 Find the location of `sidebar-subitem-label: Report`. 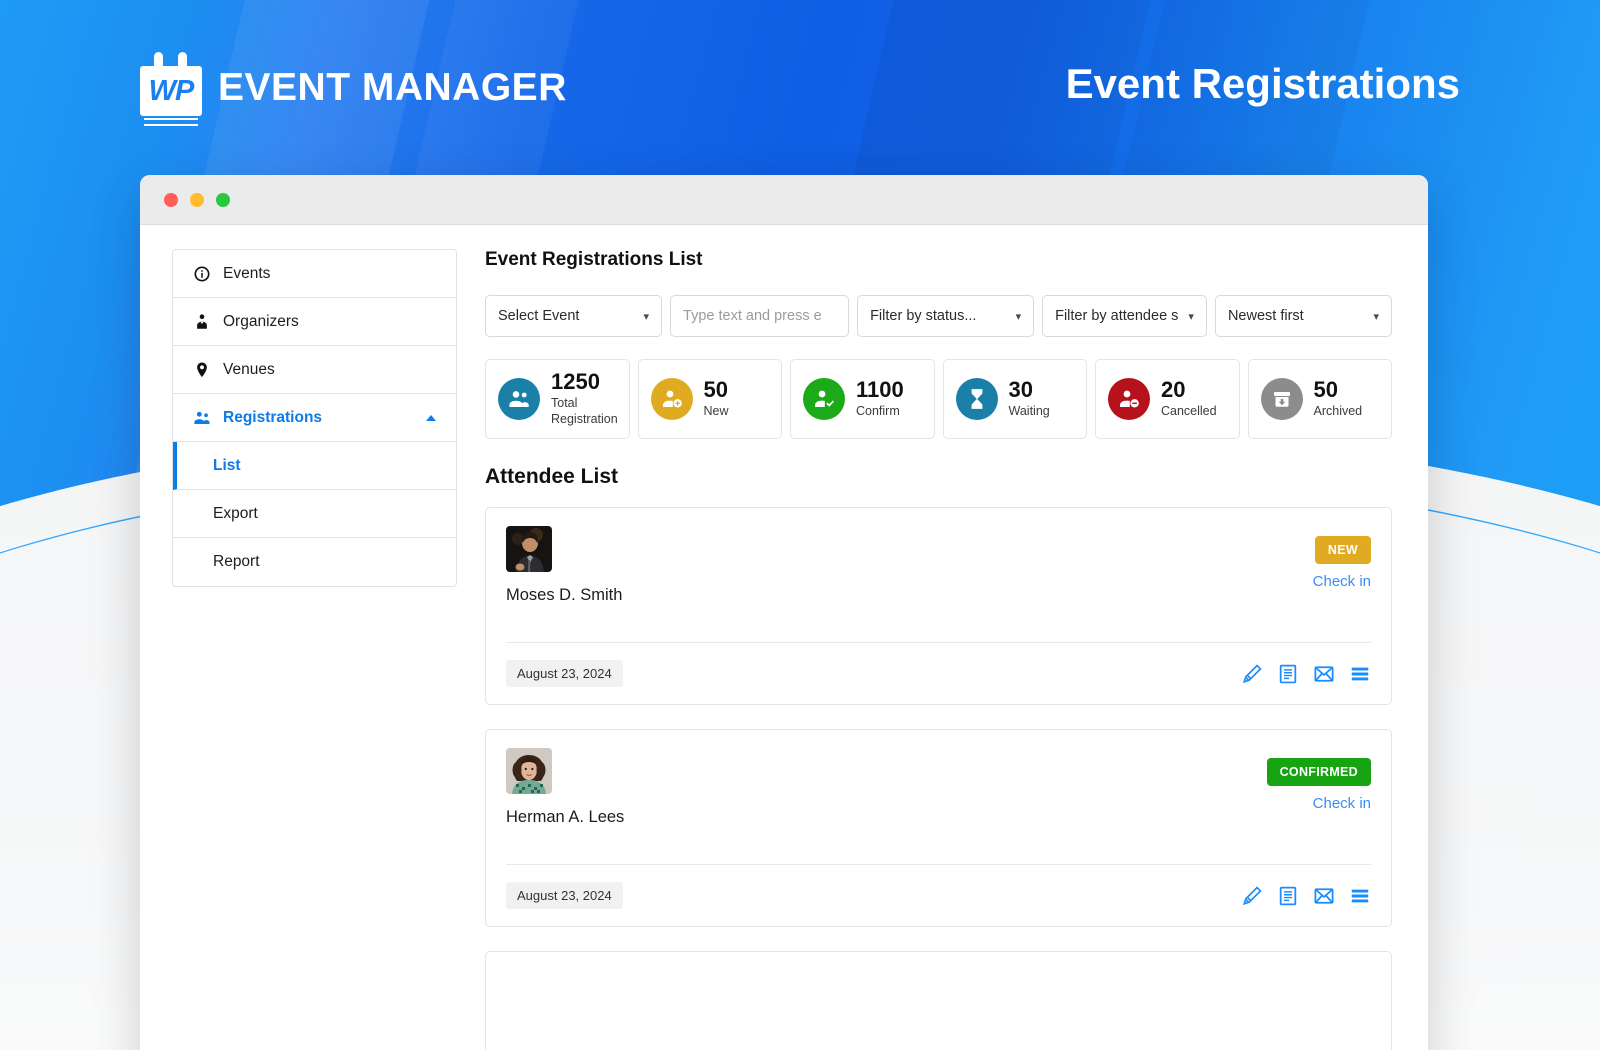

sidebar-subitem-label: Report is located at coordinates (236, 561).